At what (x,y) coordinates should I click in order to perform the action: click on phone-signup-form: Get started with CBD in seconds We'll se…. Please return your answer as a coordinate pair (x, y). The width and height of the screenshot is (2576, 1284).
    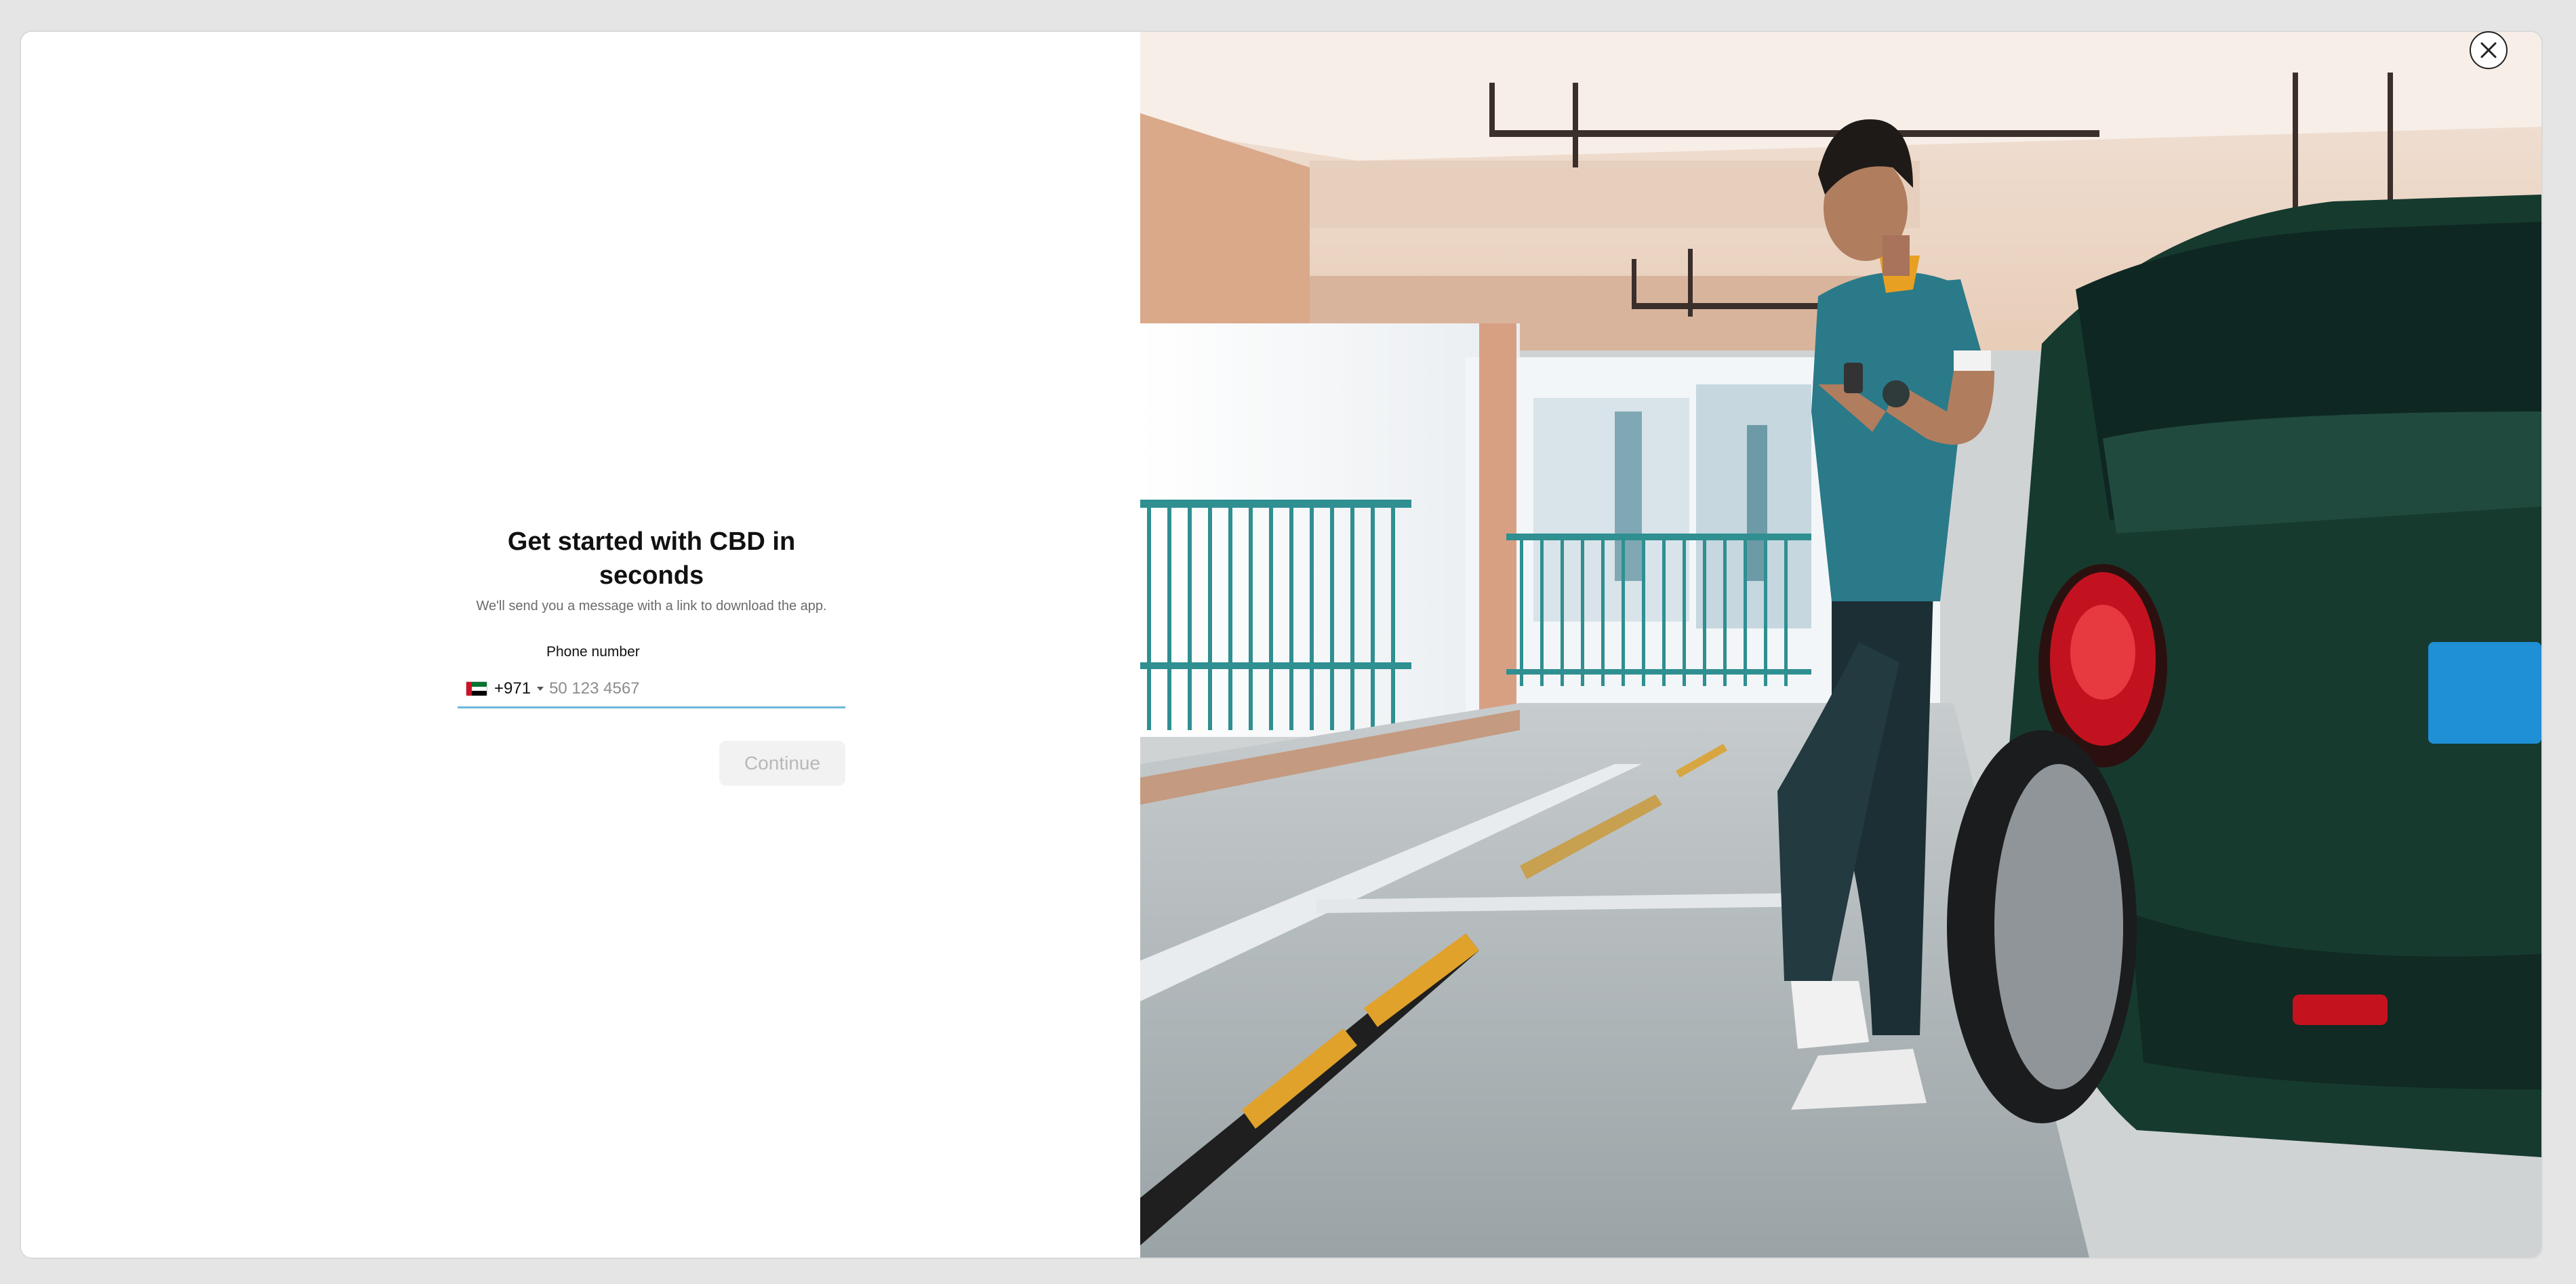
    Looking at the image, I should click on (651, 656).